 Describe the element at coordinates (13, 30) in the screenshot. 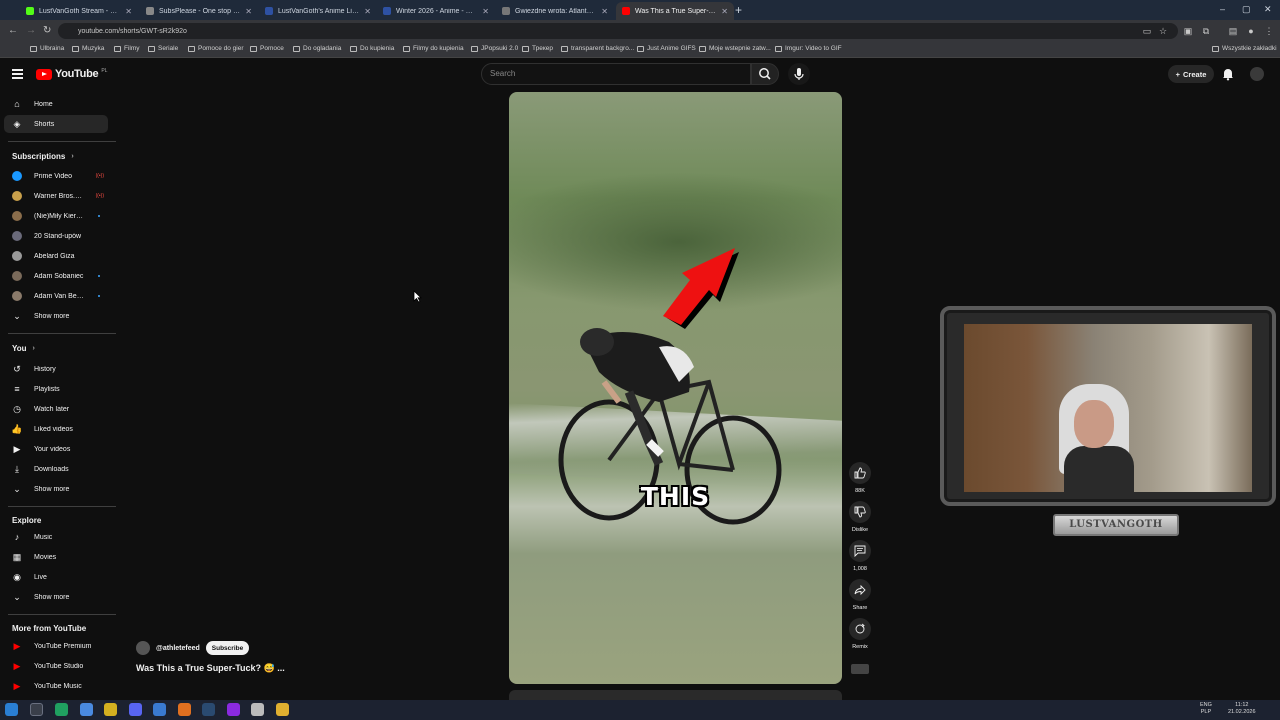

I see `back-button: ←` at that location.